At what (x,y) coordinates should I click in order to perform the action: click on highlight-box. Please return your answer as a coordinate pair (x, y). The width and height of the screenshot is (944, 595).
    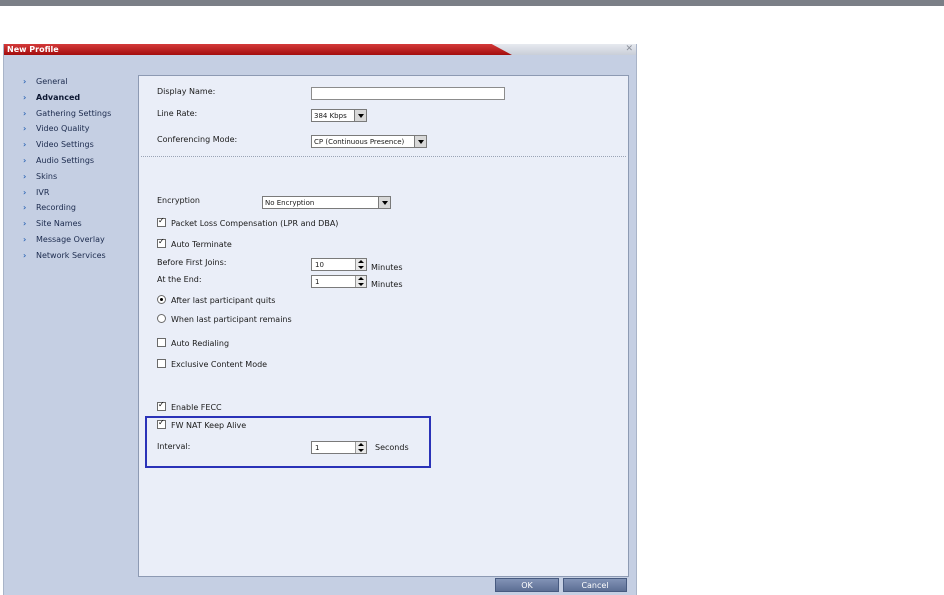
    Looking at the image, I should click on (288, 442).